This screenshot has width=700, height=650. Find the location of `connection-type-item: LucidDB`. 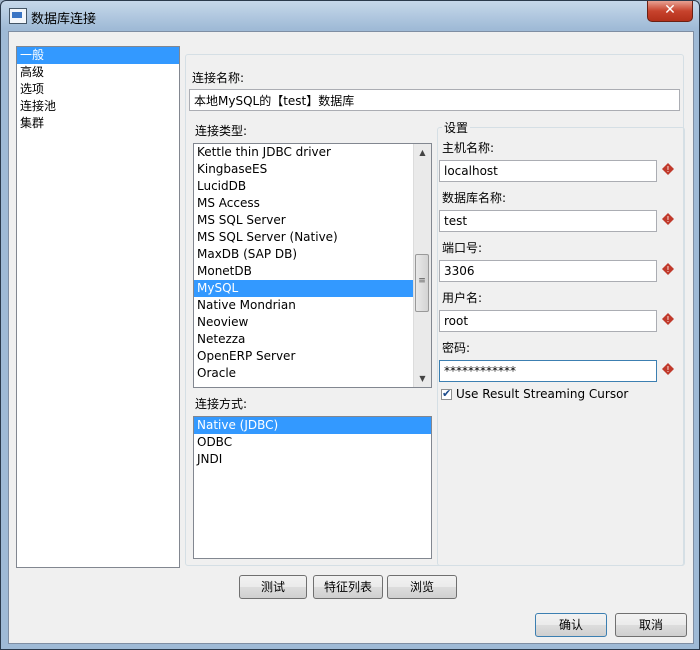

connection-type-item: LucidDB is located at coordinates (312, 186).